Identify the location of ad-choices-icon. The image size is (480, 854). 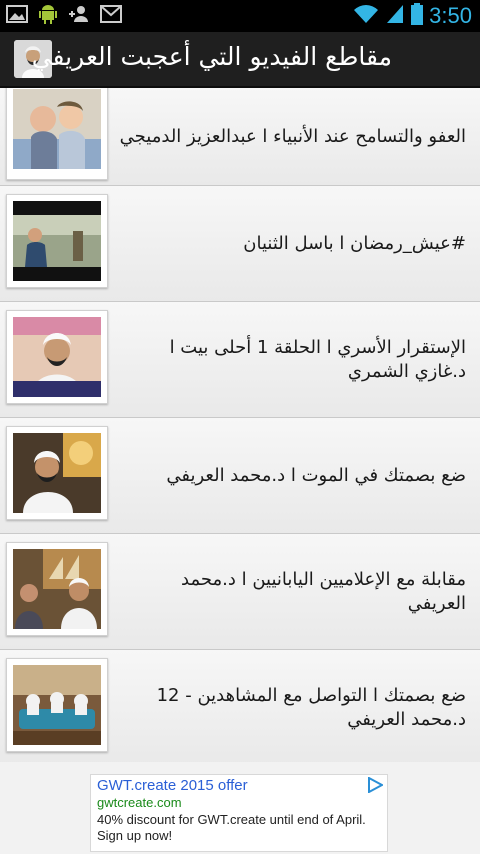
(376, 785).